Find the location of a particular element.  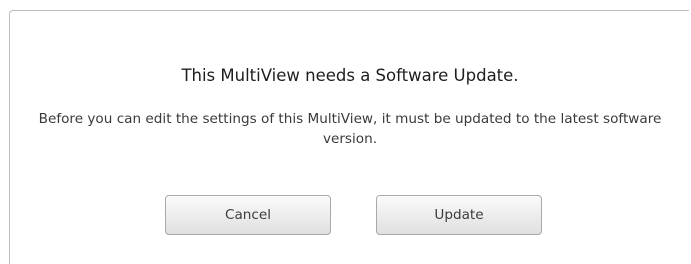

update-button: Update is located at coordinates (459, 215).